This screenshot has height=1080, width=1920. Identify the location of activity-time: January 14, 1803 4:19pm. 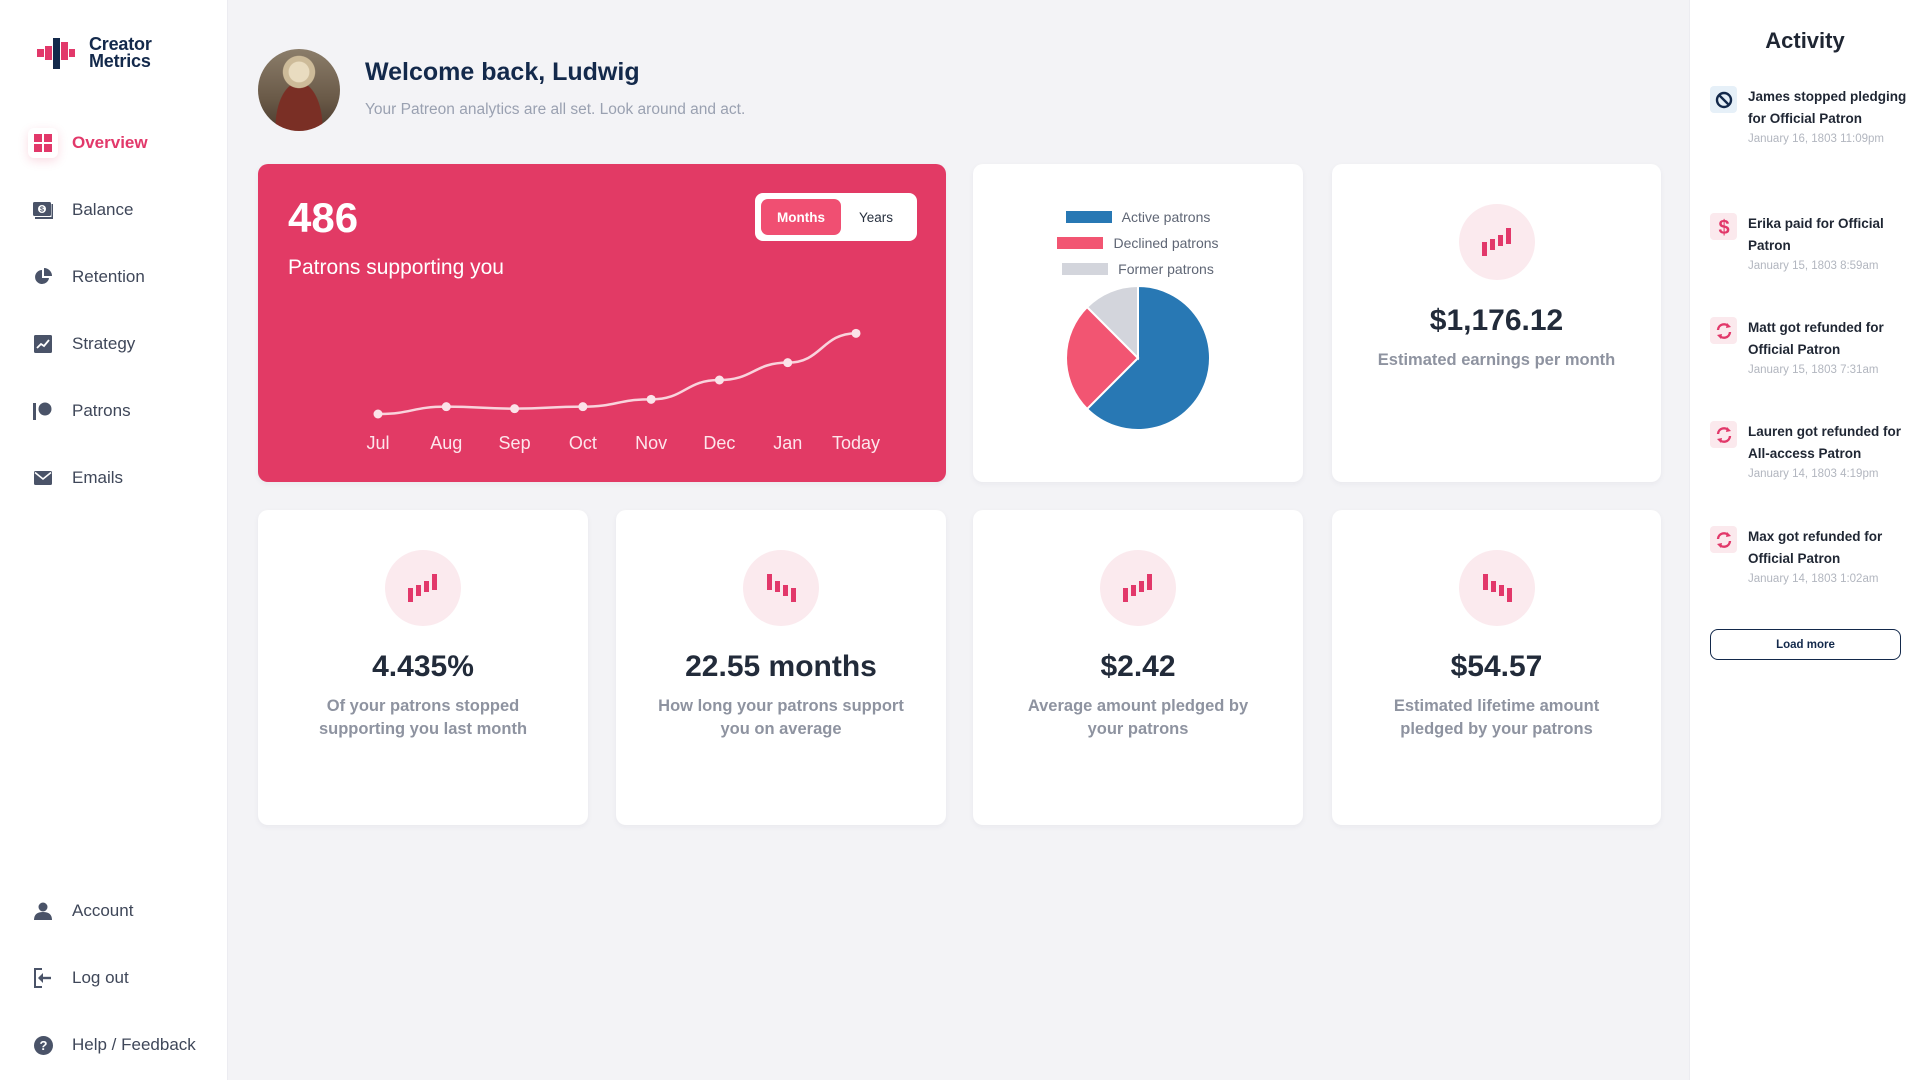
(1813, 474).